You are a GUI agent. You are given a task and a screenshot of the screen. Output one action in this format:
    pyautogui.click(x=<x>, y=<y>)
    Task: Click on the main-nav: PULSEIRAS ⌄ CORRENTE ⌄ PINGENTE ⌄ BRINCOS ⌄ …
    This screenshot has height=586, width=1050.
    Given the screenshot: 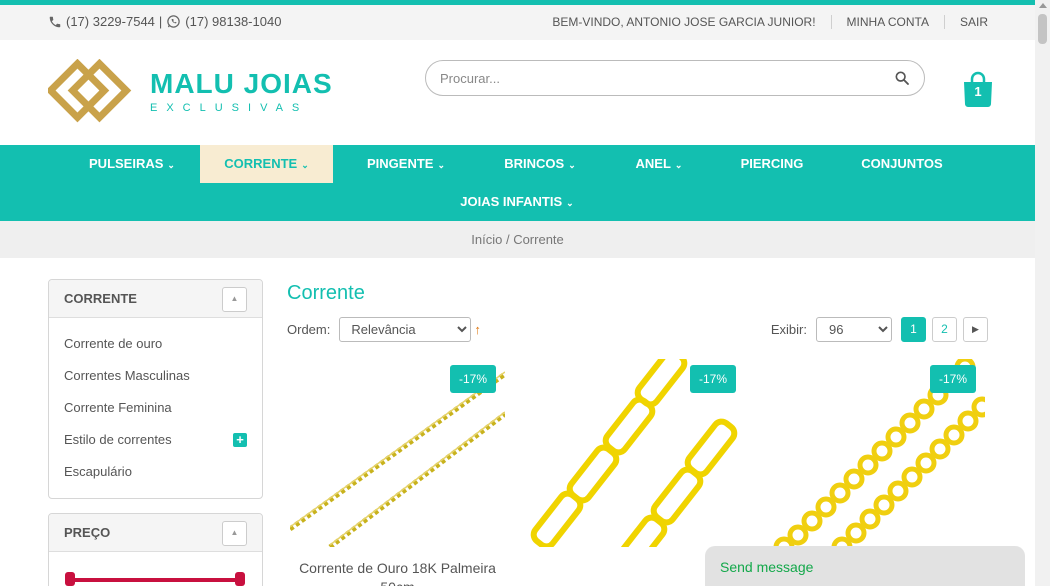 What is the action you would take?
    pyautogui.click(x=517, y=183)
    